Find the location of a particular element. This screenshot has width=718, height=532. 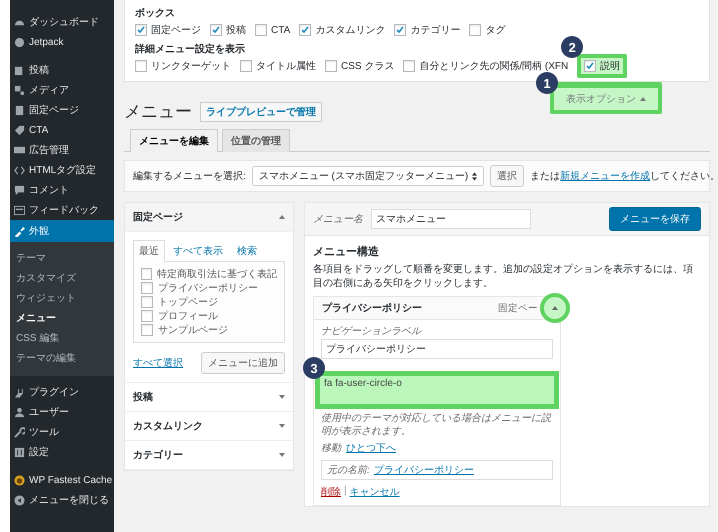

save-menu-button: メニューを保存 is located at coordinates (655, 219).